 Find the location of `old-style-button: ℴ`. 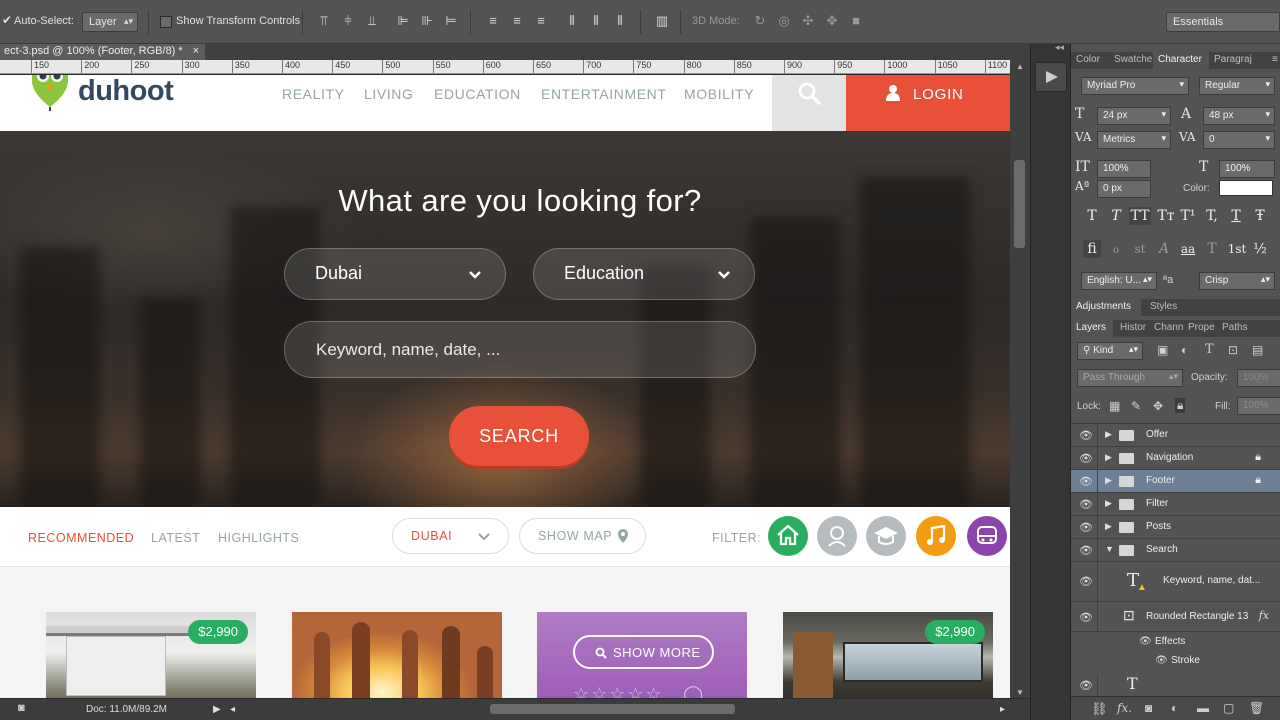

old-style-button: ℴ is located at coordinates (1116, 249).